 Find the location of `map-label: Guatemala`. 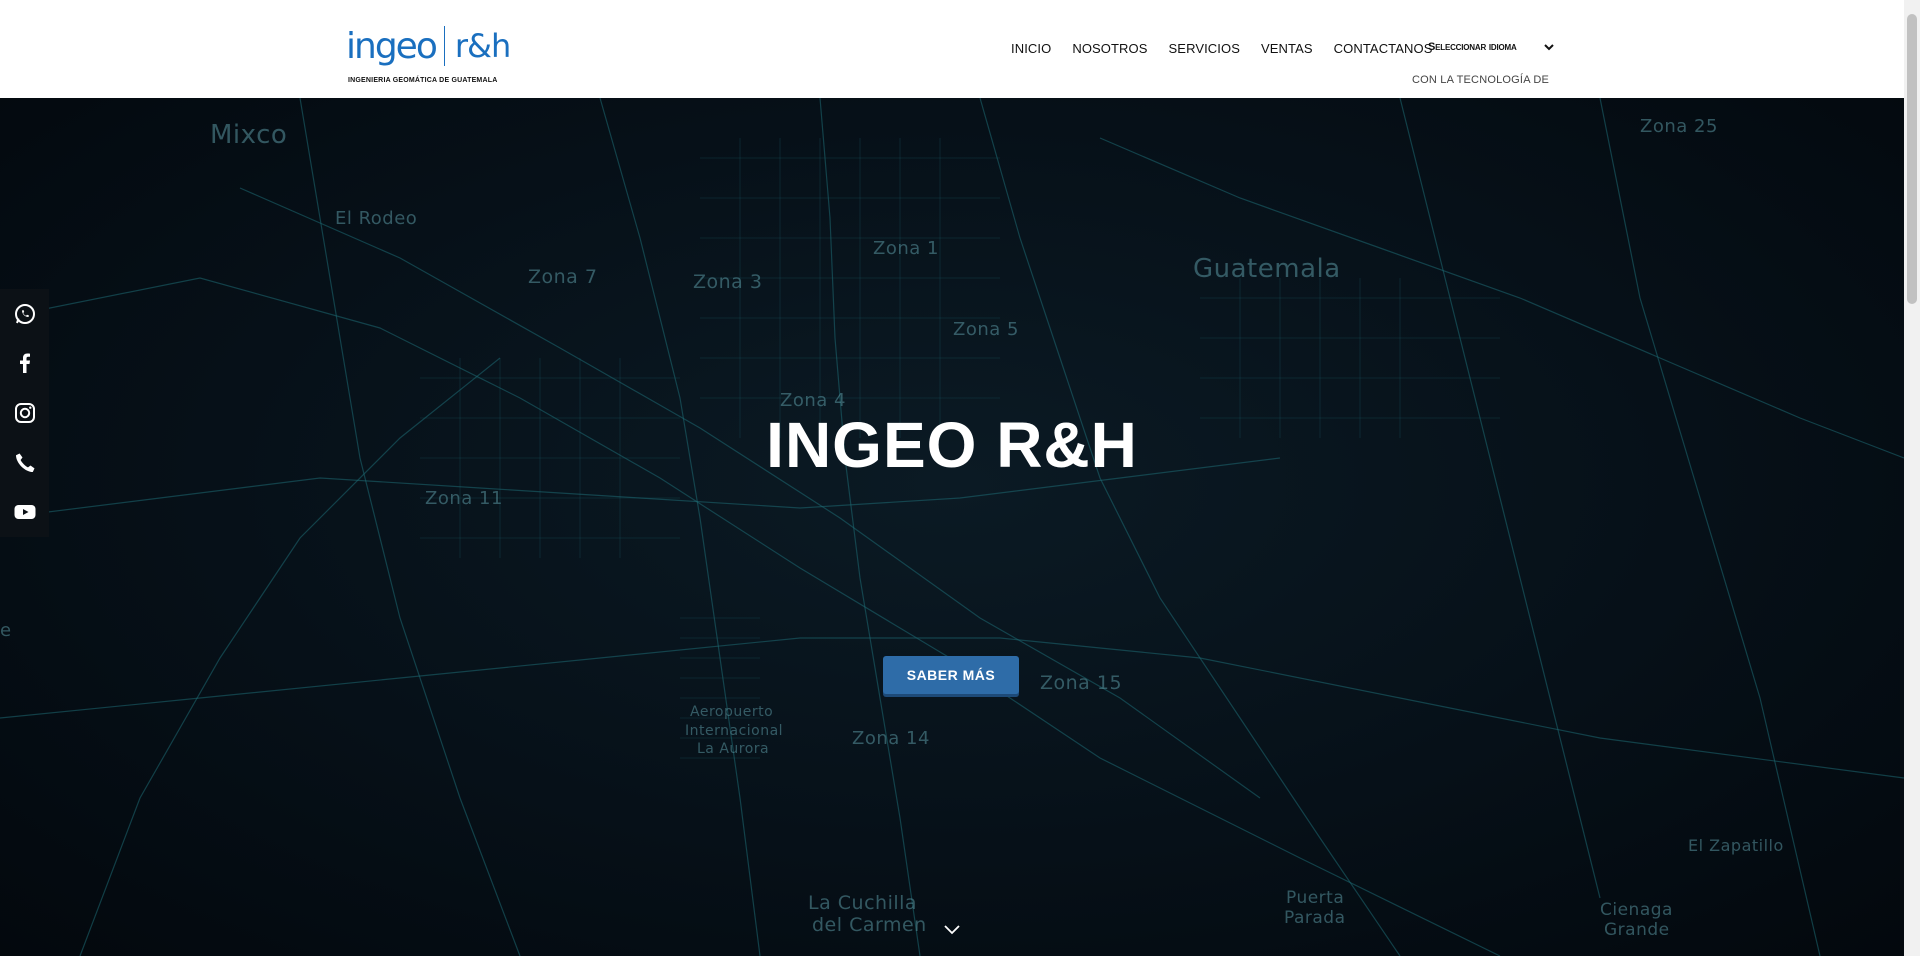

map-label: Guatemala is located at coordinates (1267, 269).